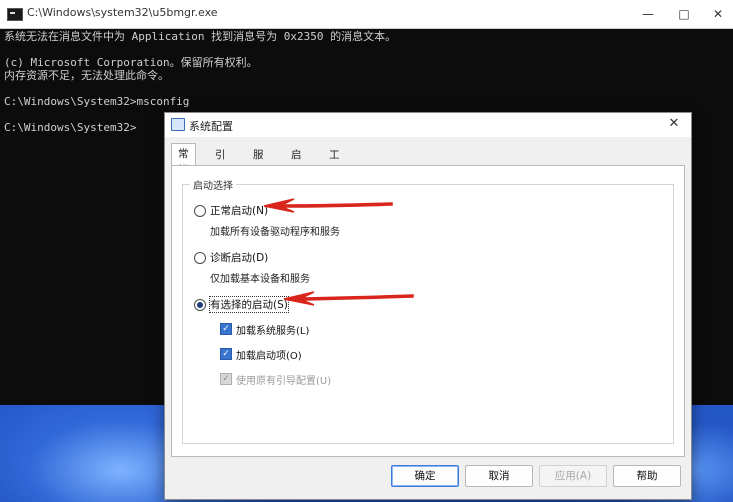 This screenshot has height=502, width=733. What do you see at coordinates (338, 252) in the screenshot?
I see `annotation-arrows` at bounding box center [338, 252].